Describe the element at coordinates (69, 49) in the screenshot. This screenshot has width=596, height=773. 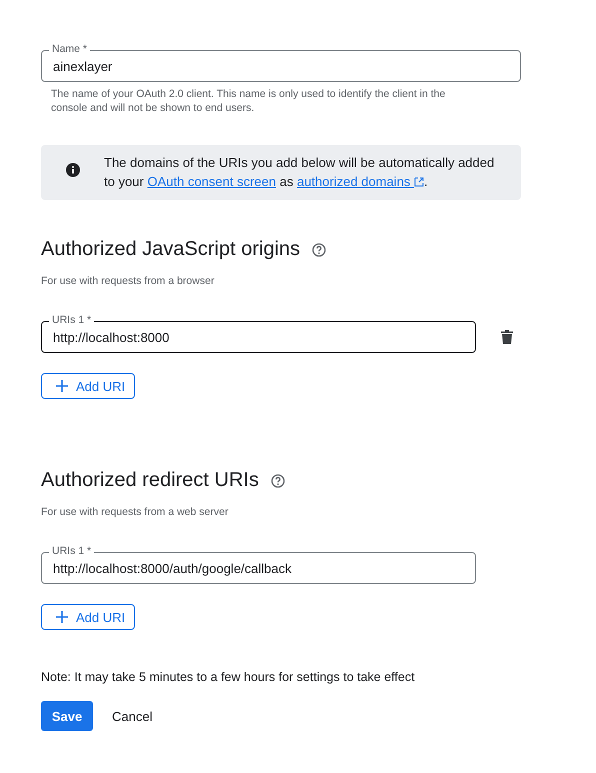
I see `field-label: Name *` at that location.